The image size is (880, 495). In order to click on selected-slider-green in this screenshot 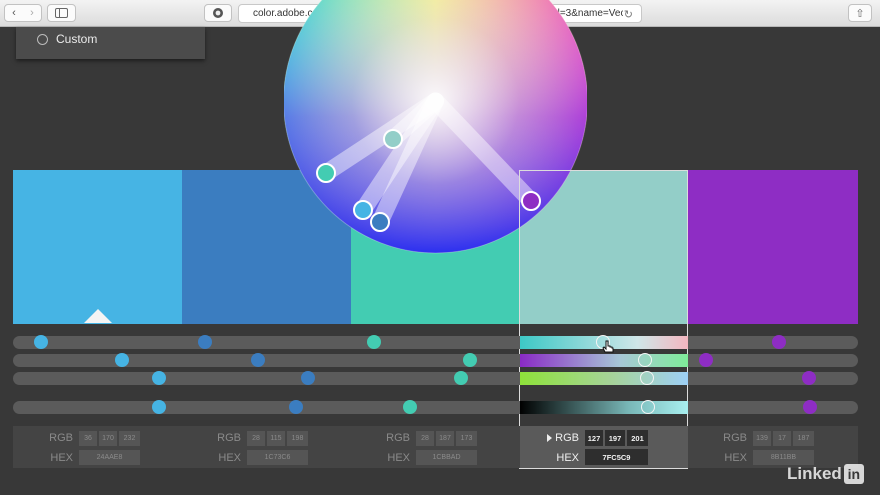, I will do `click(604, 360)`.